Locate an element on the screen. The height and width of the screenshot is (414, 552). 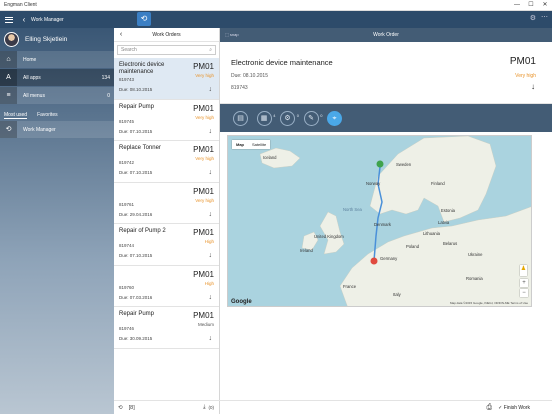
tab-attachments: ✎ 0 is located at coordinates (313, 118).